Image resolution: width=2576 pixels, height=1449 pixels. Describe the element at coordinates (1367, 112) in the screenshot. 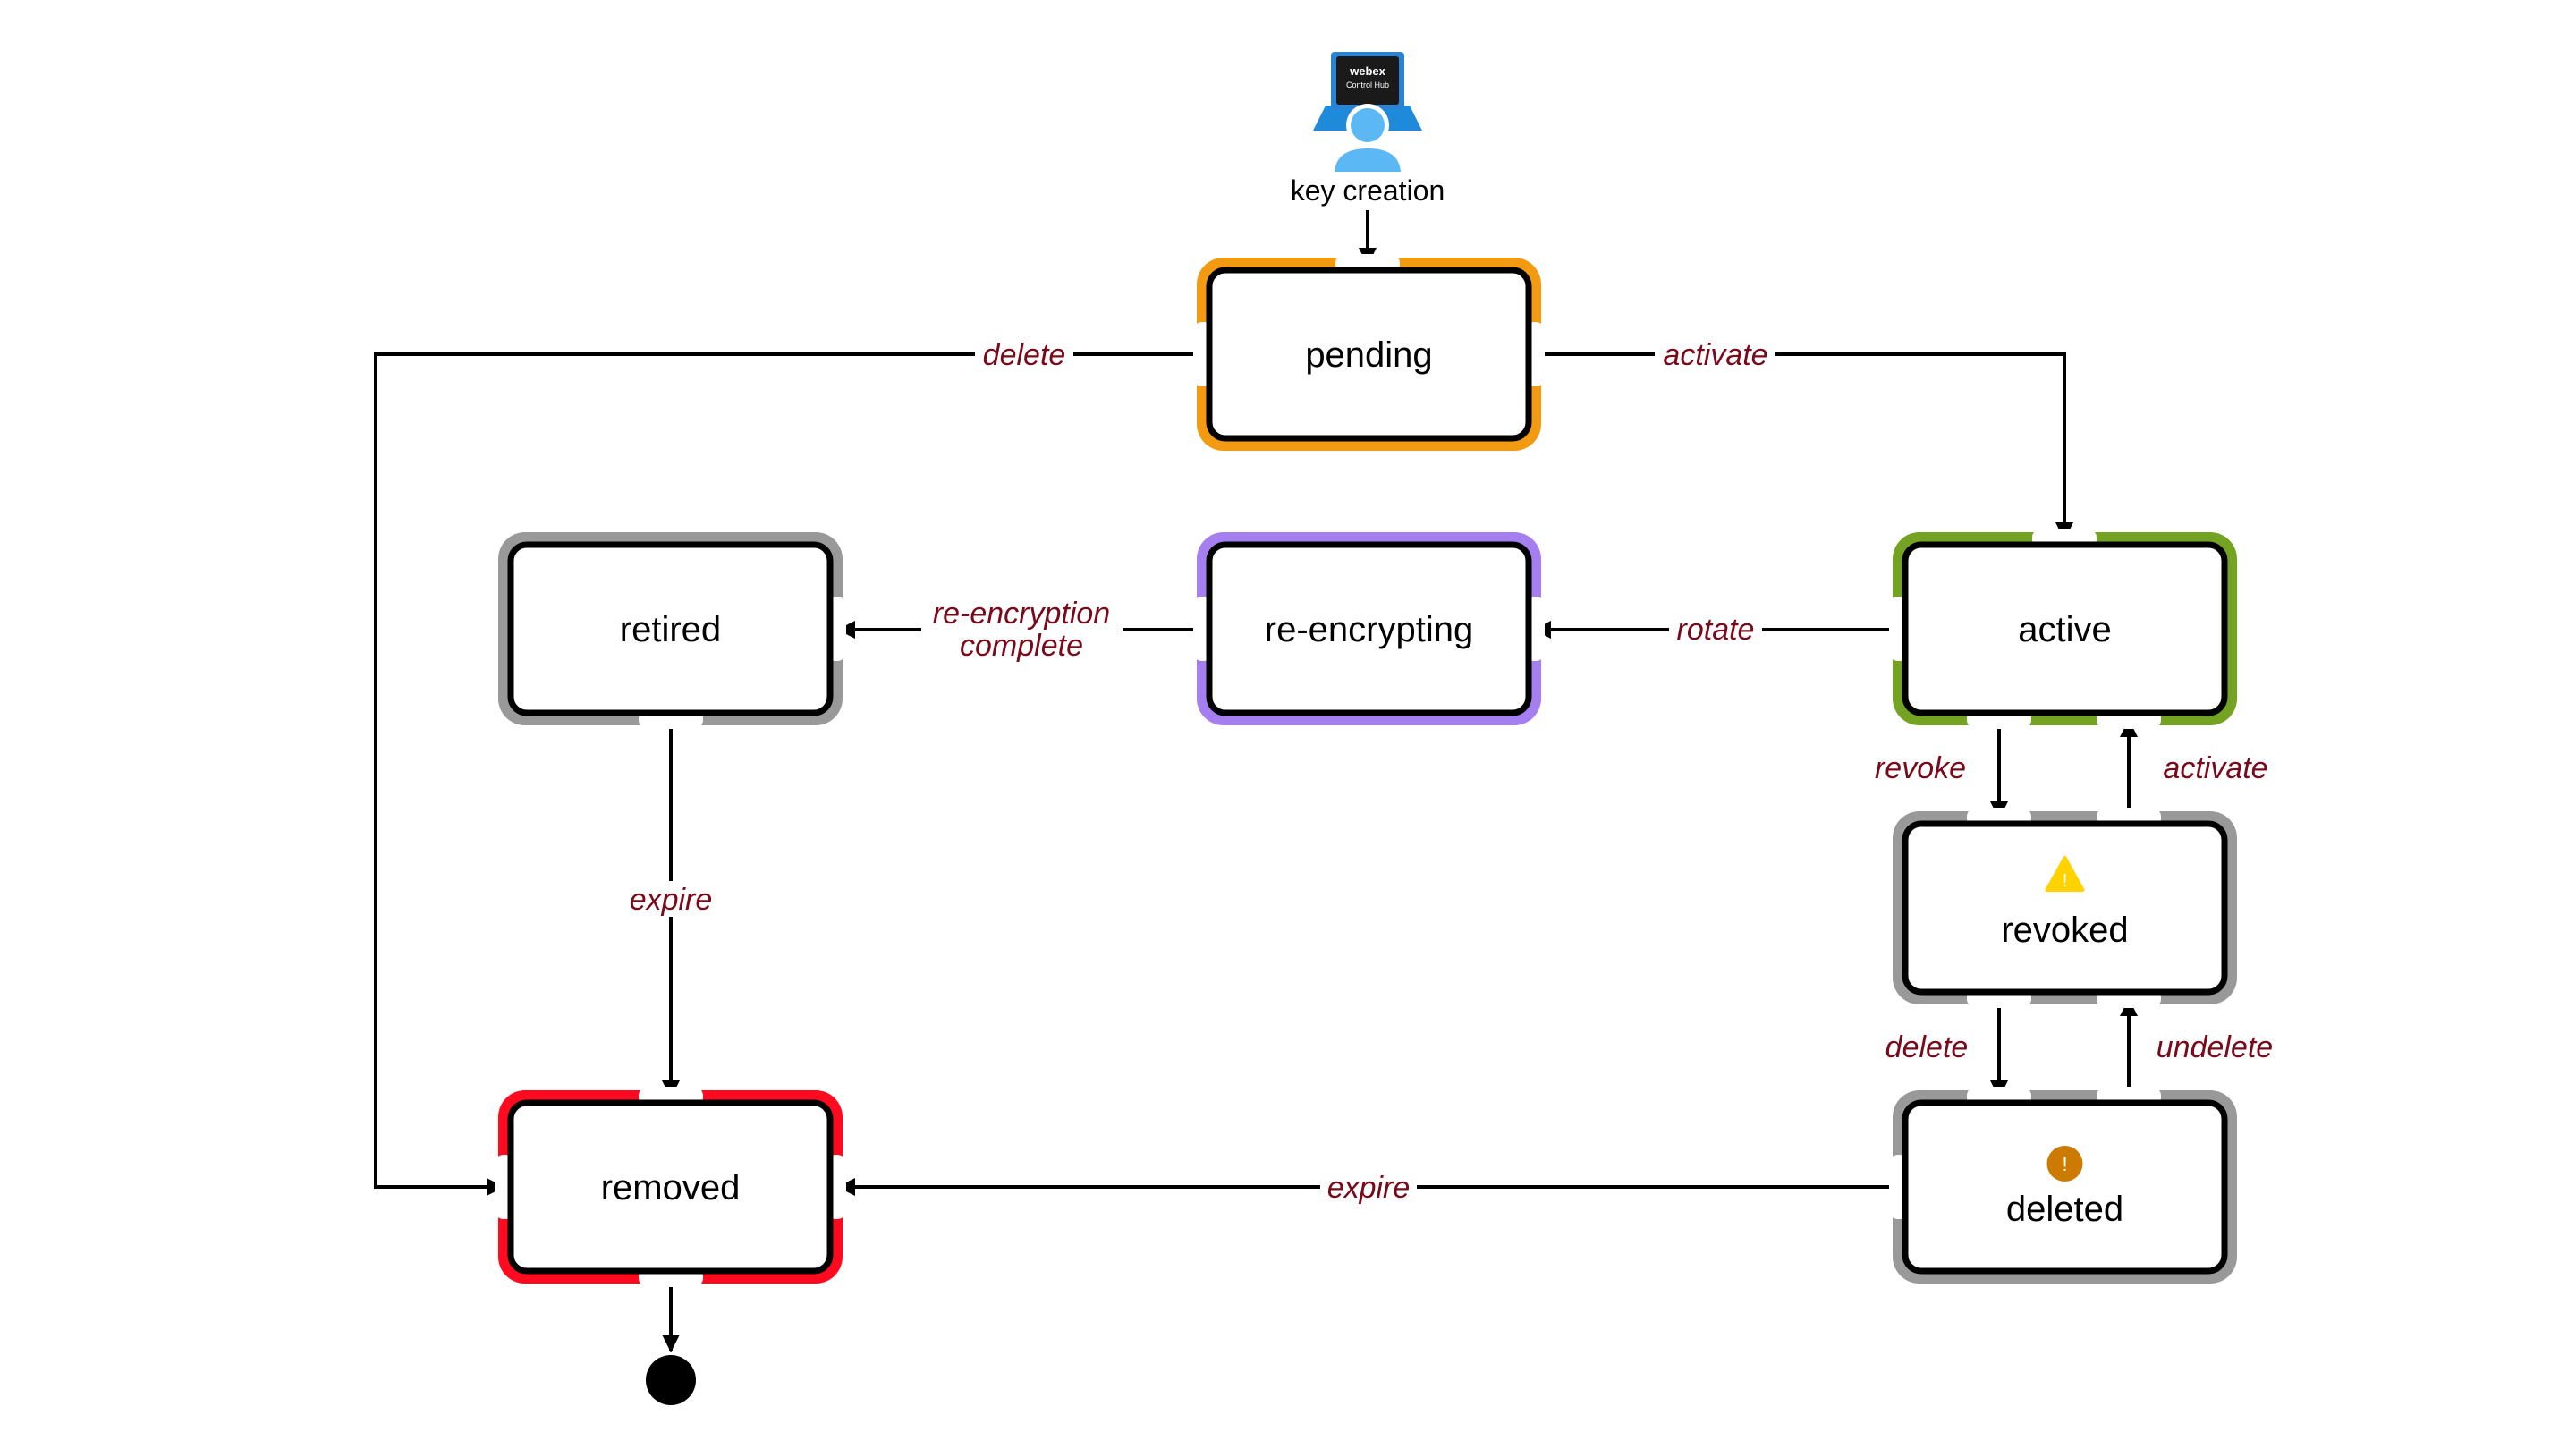

I see `webex-control-hub-admin-icon: webex Control Hub` at that location.